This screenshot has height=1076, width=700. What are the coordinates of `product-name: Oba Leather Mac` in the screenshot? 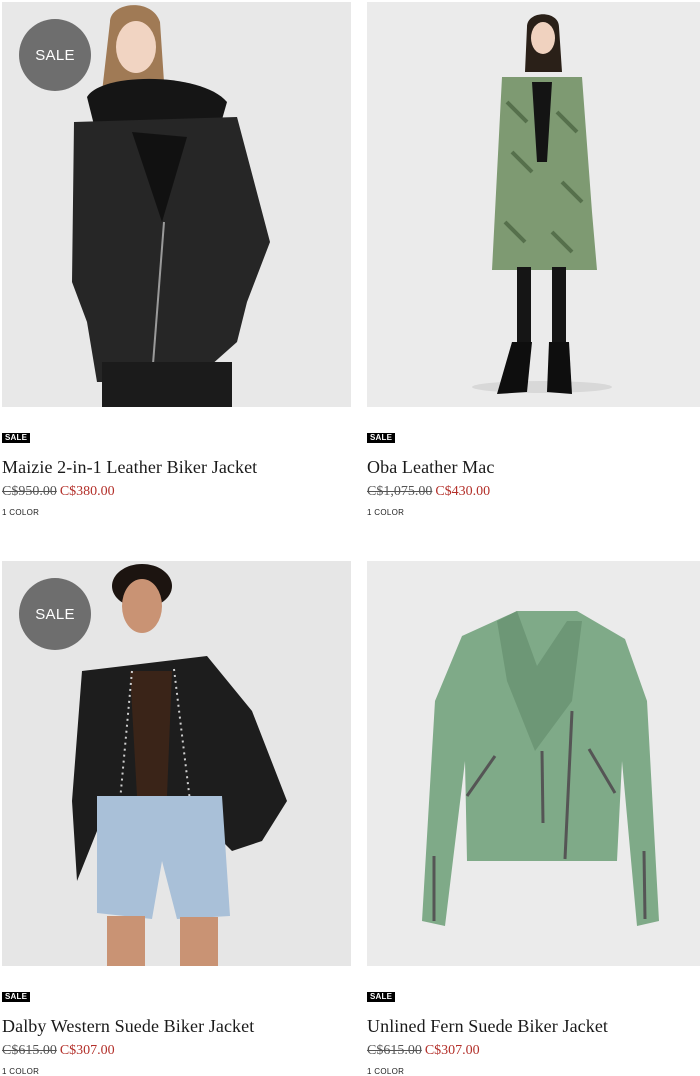 It's located at (430, 467).